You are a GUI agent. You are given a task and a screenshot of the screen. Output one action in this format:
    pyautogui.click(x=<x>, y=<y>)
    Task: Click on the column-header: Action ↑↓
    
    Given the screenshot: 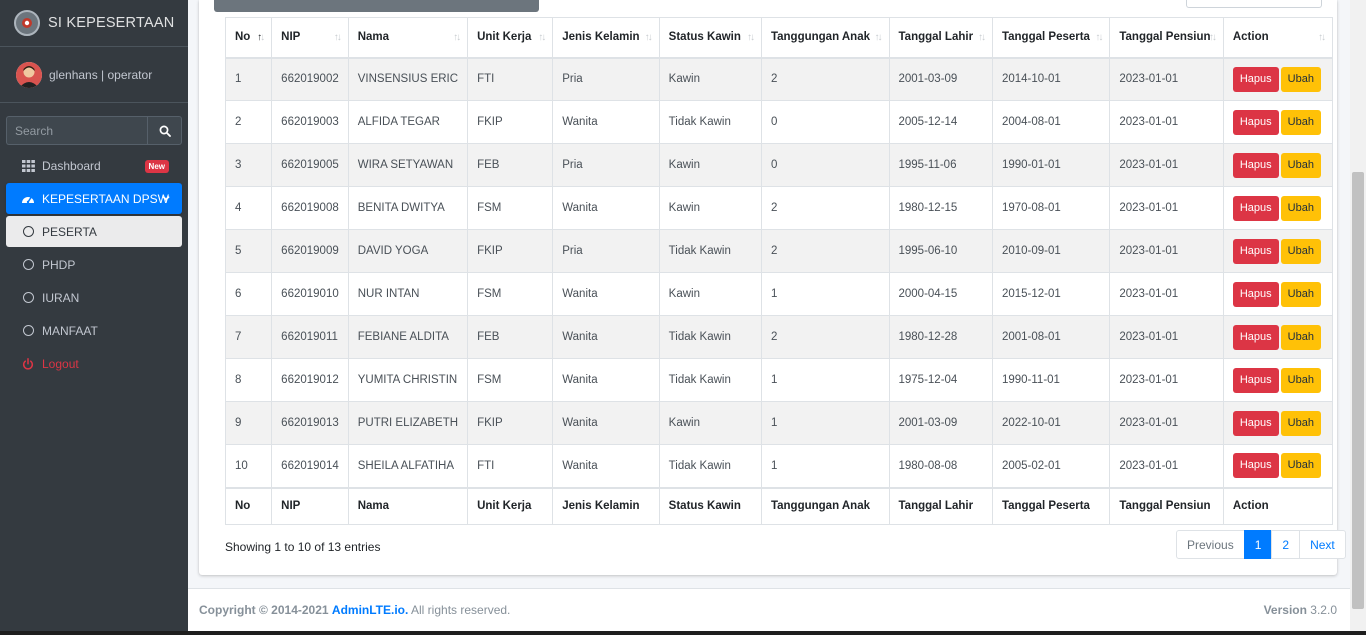 What is the action you would take?
    pyautogui.click(x=1278, y=38)
    